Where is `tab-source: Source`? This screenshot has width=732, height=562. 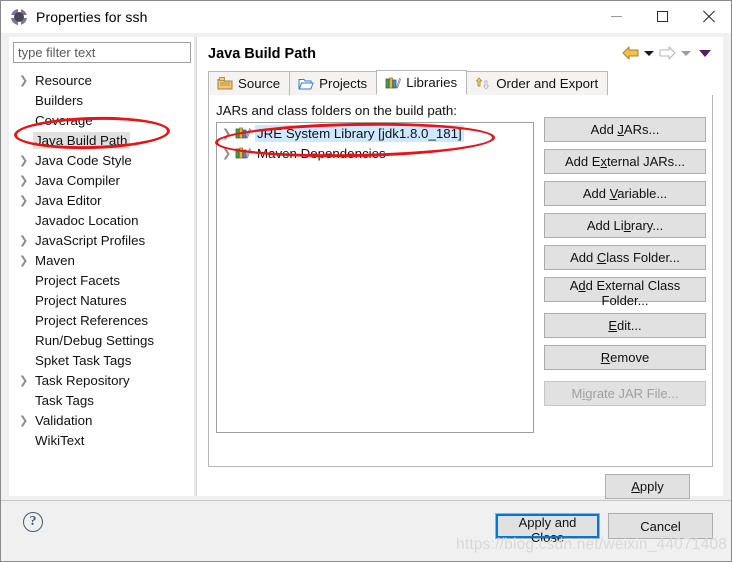
tab-source: Source is located at coordinates (249, 83).